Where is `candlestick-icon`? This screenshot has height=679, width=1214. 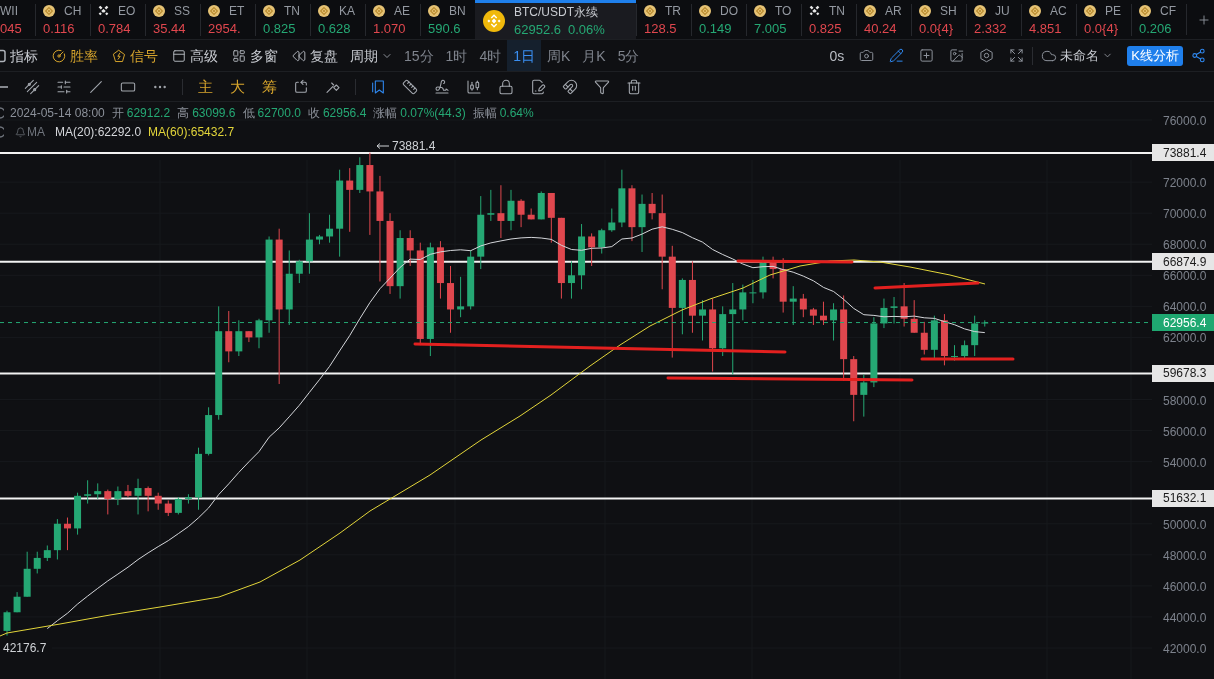
candlestick-icon is located at coordinates (474, 86).